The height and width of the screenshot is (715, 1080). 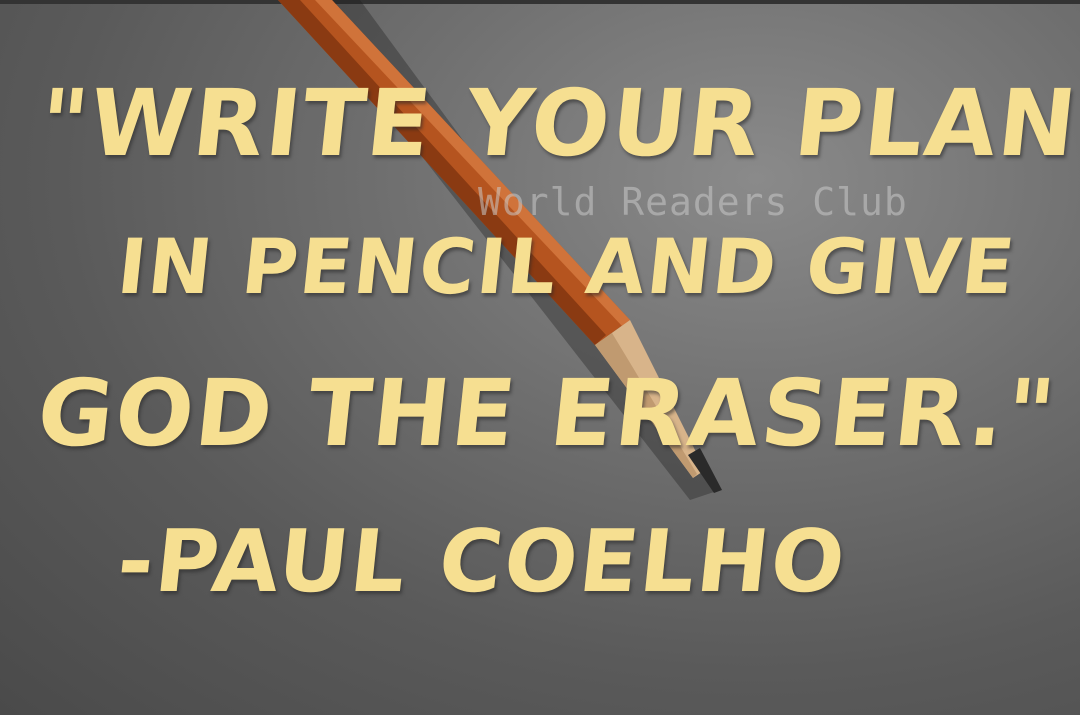 I want to click on quote-line-1: "Write your plans, so click(x=557, y=123).